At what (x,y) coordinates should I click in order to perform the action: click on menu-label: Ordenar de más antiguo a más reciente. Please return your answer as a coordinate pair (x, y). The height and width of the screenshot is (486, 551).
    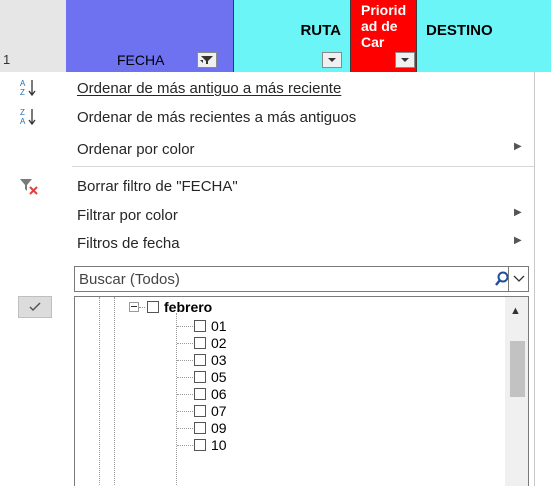
    Looking at the image, I should click on (209, 88).